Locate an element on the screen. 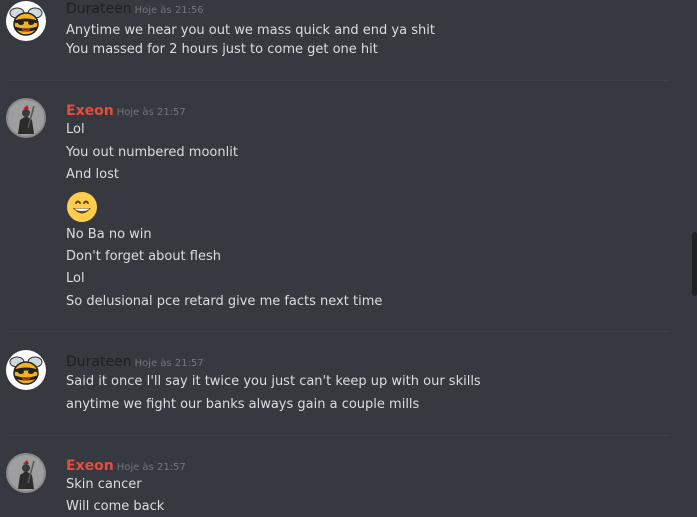 The image size is (697, 517). message-header: Durateen Hoje às 21:57 is located at coordinates (135, 360).